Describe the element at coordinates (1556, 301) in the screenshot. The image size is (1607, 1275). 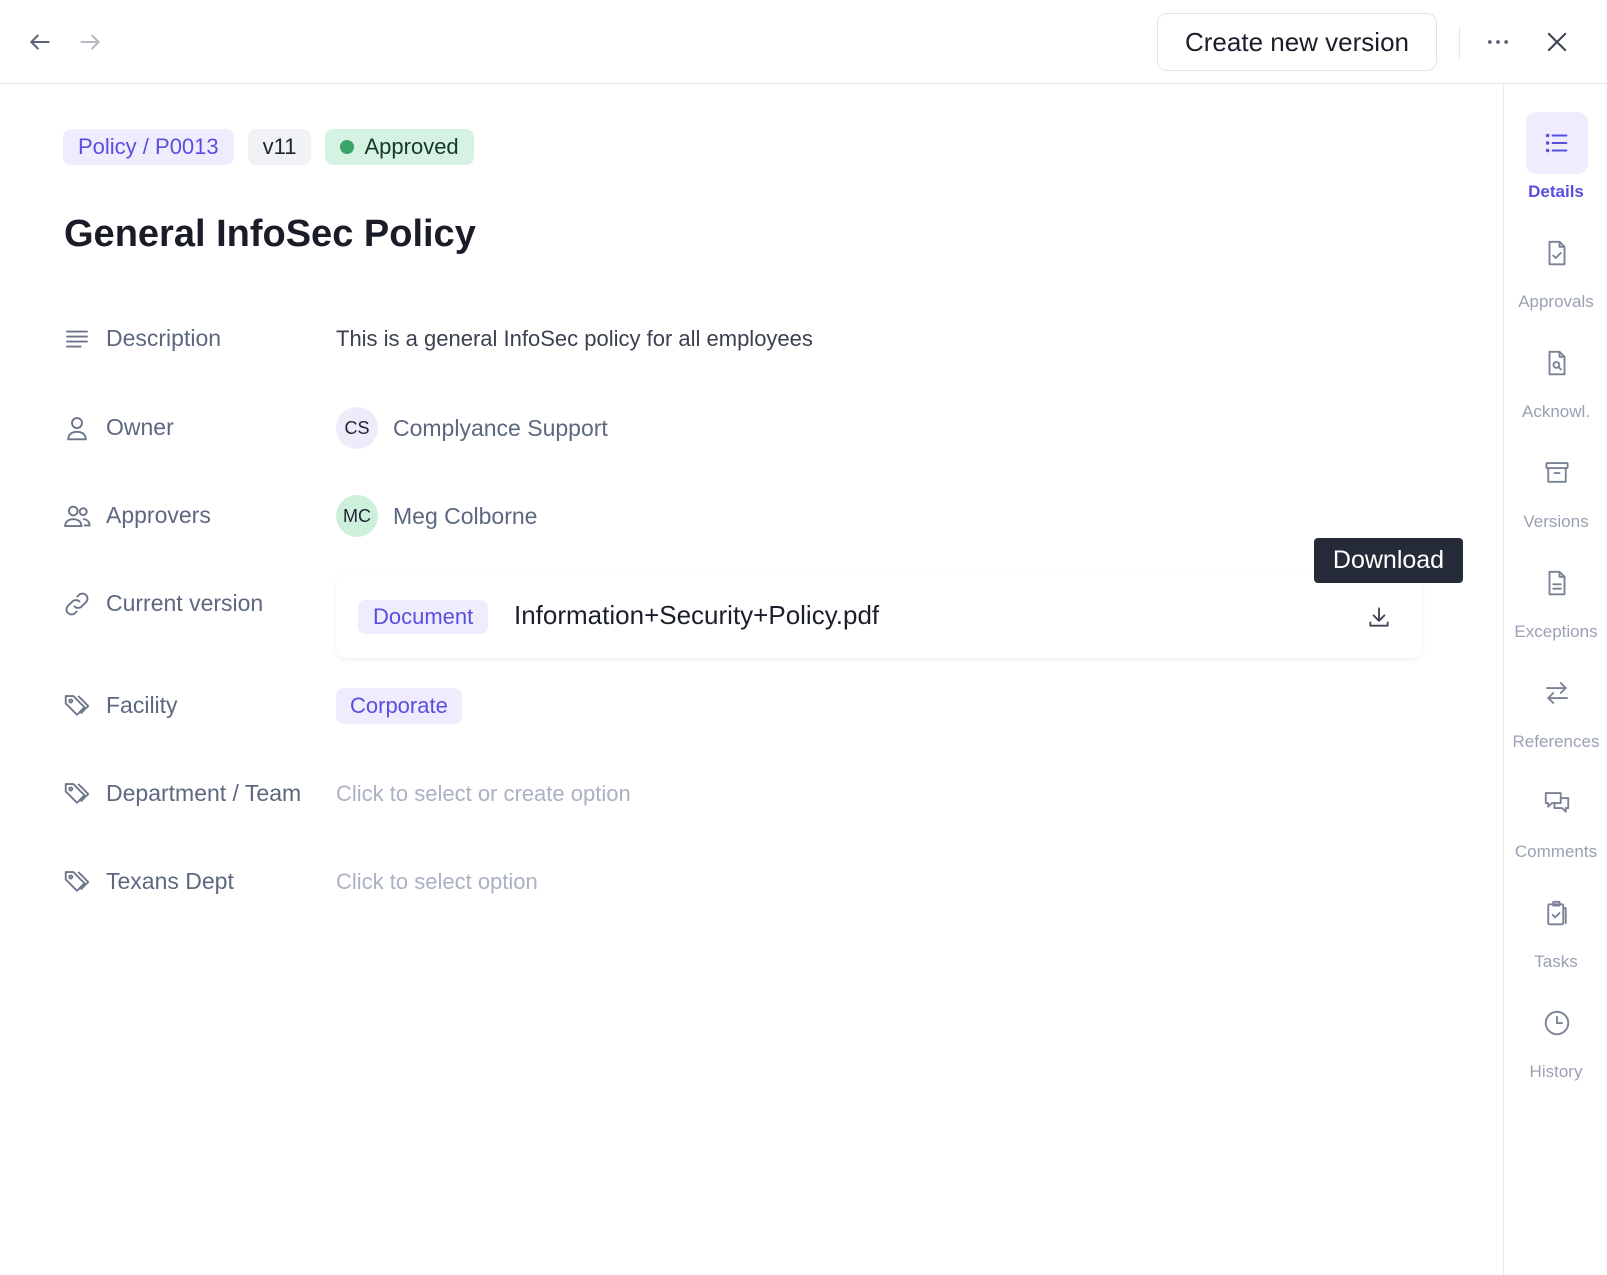
I see `rail-label: Approvals` at that location.